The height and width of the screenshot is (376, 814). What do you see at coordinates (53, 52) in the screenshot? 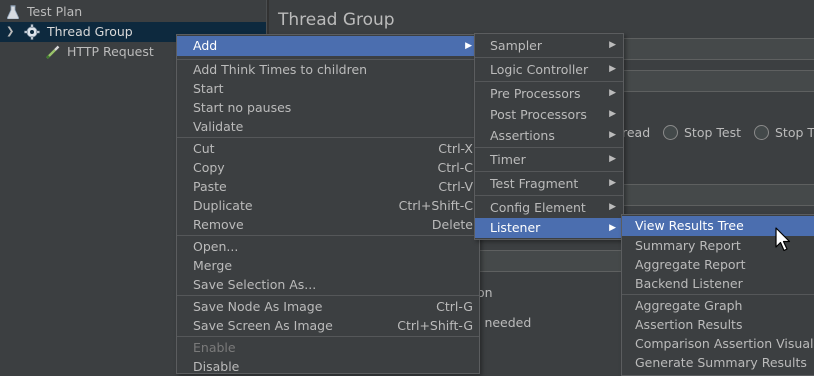
I see `pipette-icon` at bounding box center [53, 52].